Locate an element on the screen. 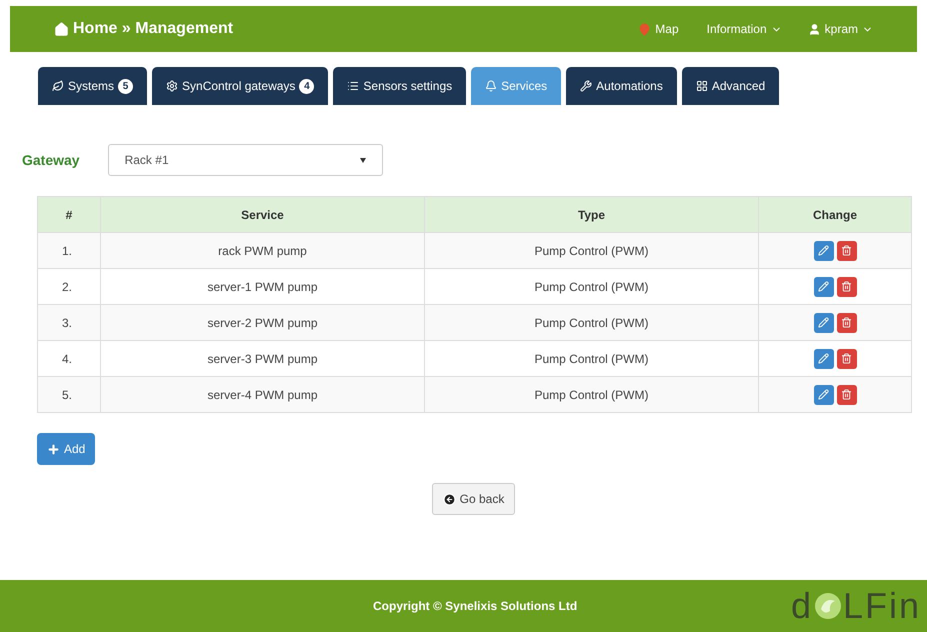 This screenshot has width=927, height=632. leaf-icon is located at coordinates (58, 86).